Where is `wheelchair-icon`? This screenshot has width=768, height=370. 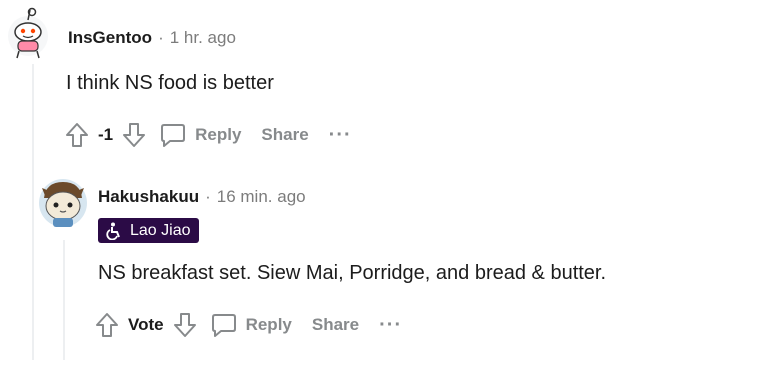
wheelchair-icon is located at coordinates (113, 231).